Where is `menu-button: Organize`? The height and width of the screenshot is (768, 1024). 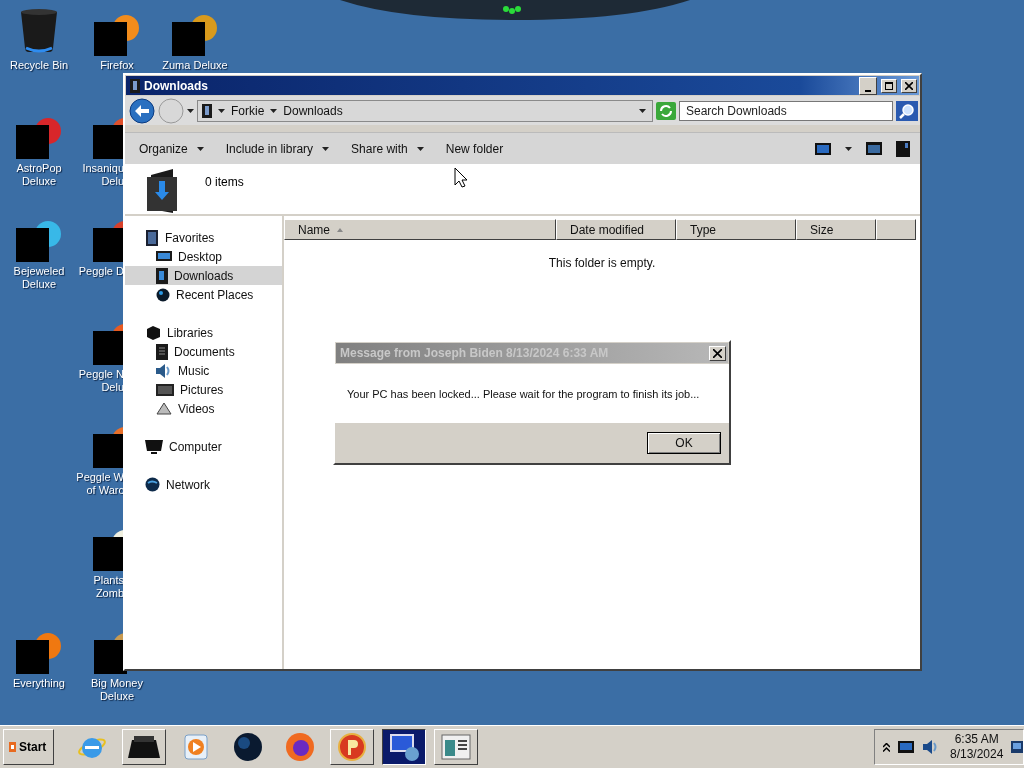 menu-button: Organize is located at coordinates (171, 148).